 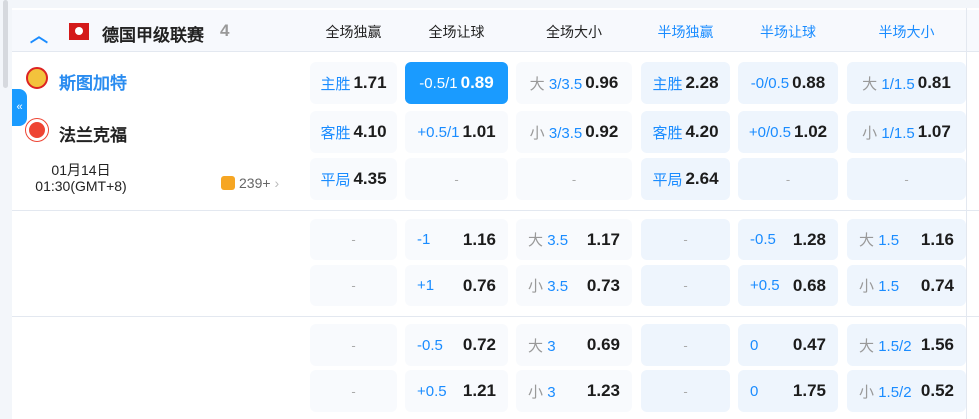 I want to click on odds-label: 小 3, so click(x=542, y=391).